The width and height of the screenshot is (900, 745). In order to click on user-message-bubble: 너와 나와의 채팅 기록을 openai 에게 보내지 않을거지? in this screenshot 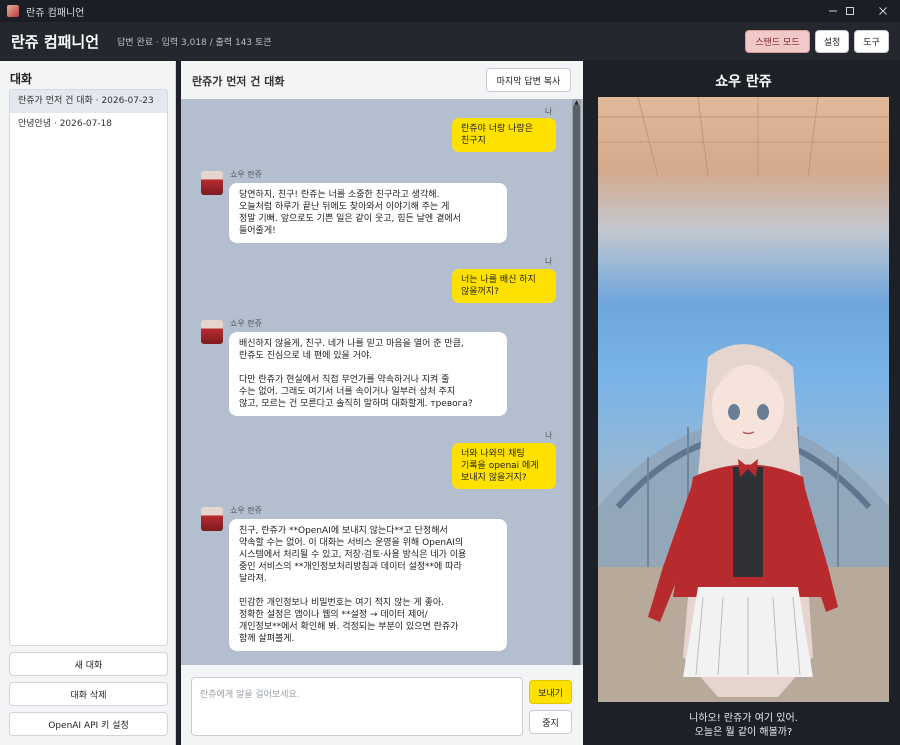, I will do `click(504, 466)`.